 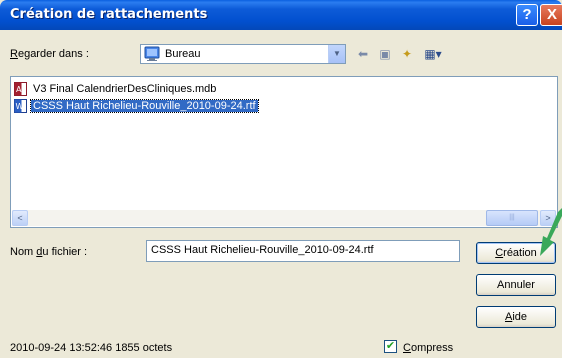 I want to click on window-title: Création de rattachements, so click(x=109, y=14).